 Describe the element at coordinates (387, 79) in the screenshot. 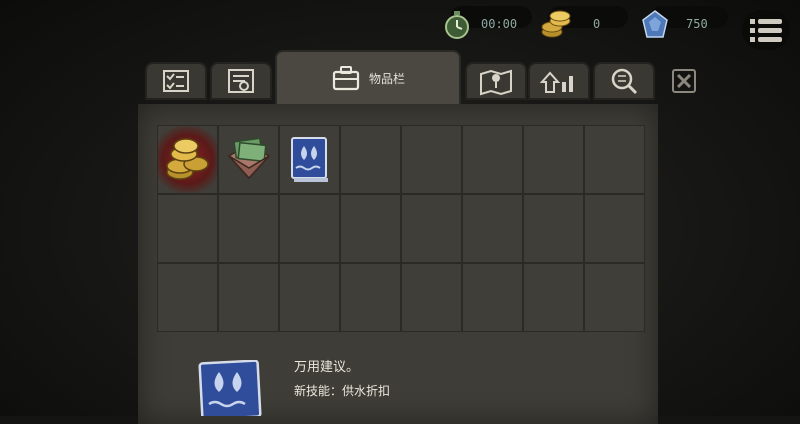

I see `tab-inventory-label: 物品栏` at that location.